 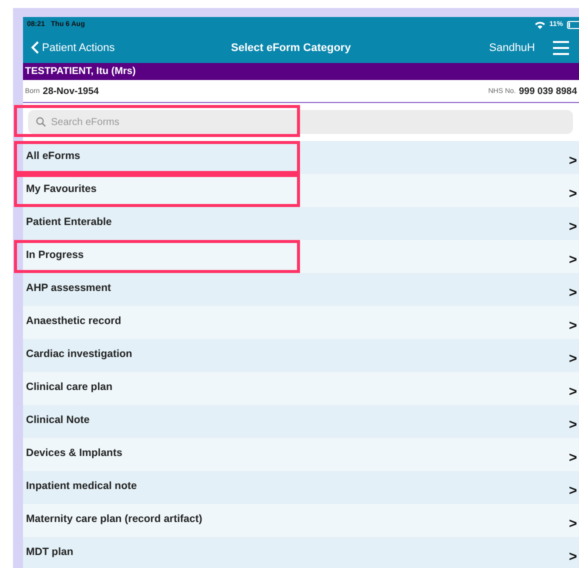 What do you see at coordinates (301, 388) in the screenshot?
I see `category-row: Clinical care plan >` at bounding box center [301, 388].